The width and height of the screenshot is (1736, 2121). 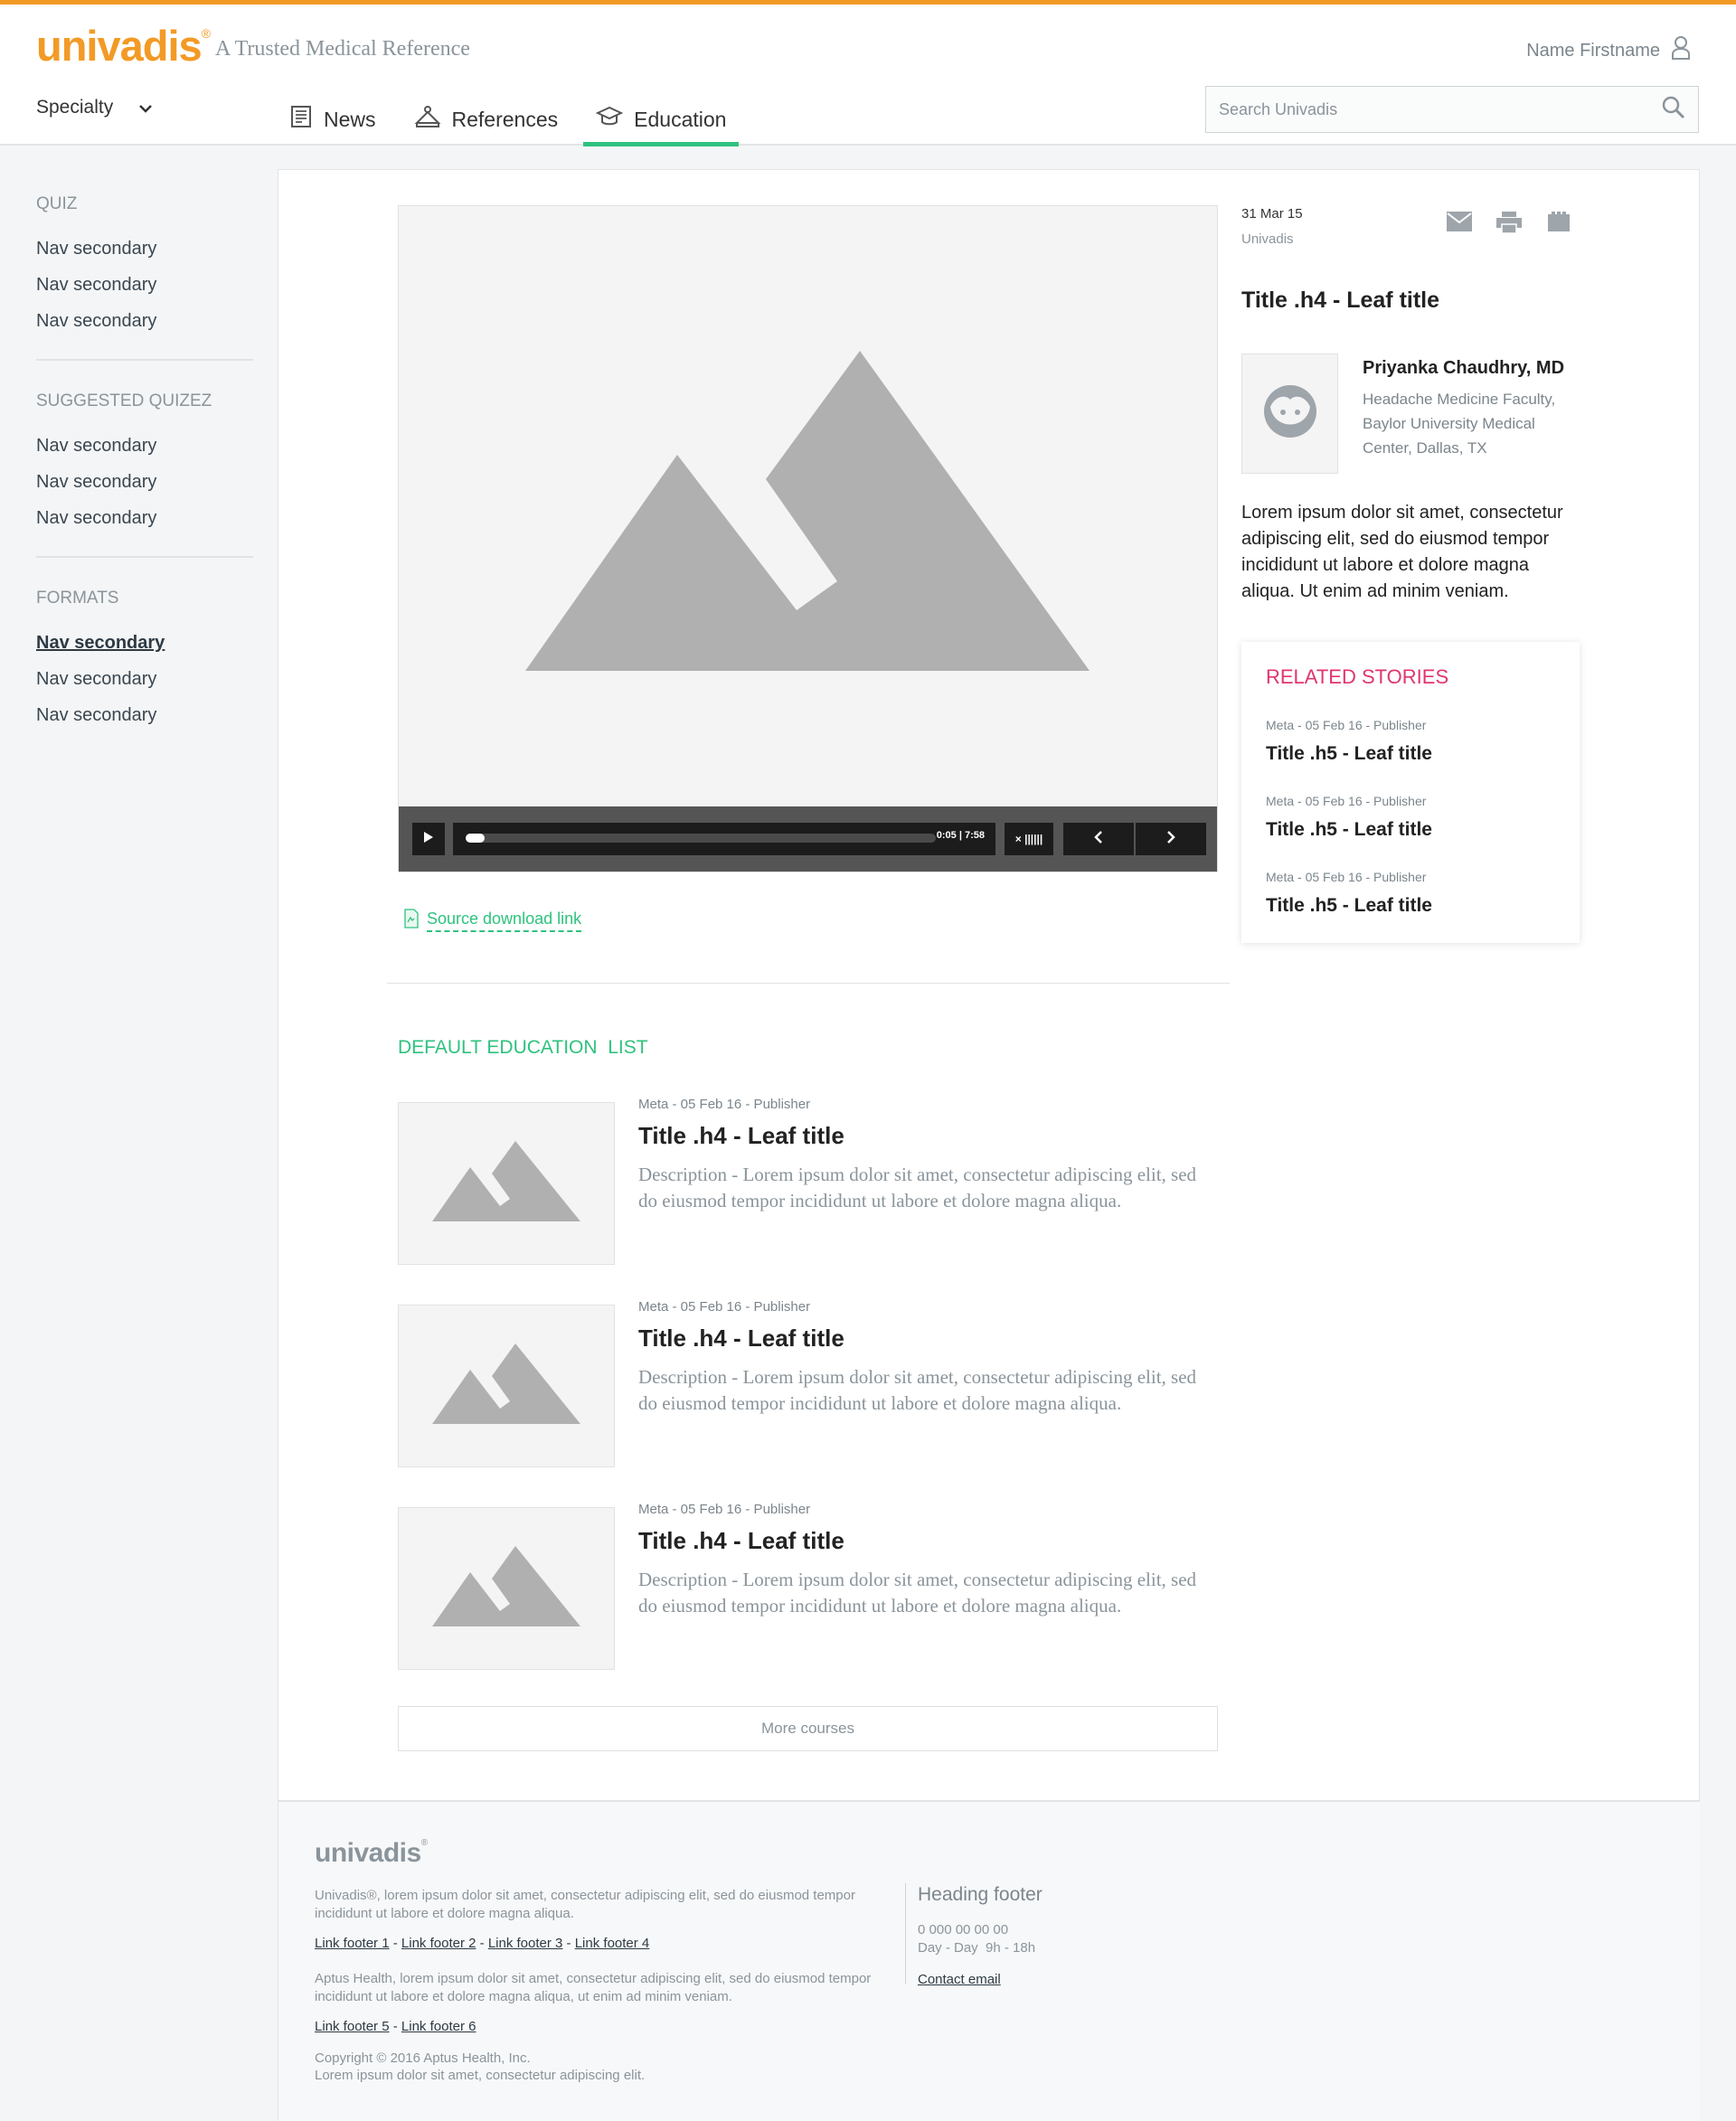 I want to click on nav-references: References, so click(x=487, y=119).